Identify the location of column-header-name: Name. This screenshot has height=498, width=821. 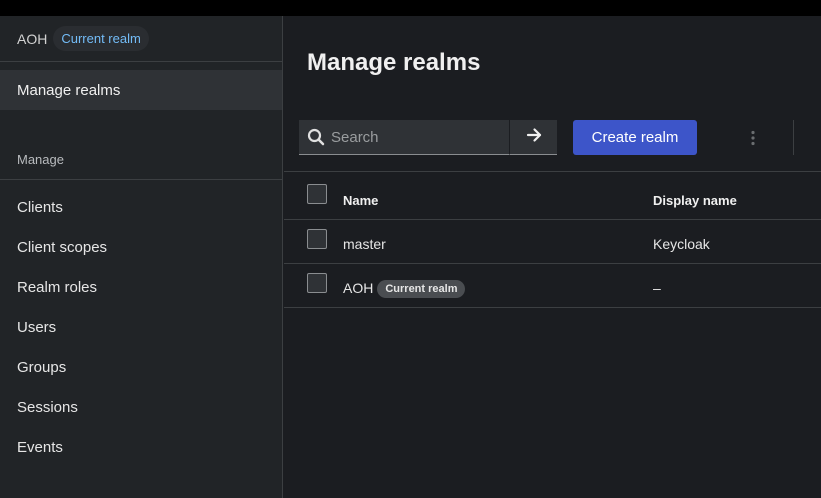
(360, 200).